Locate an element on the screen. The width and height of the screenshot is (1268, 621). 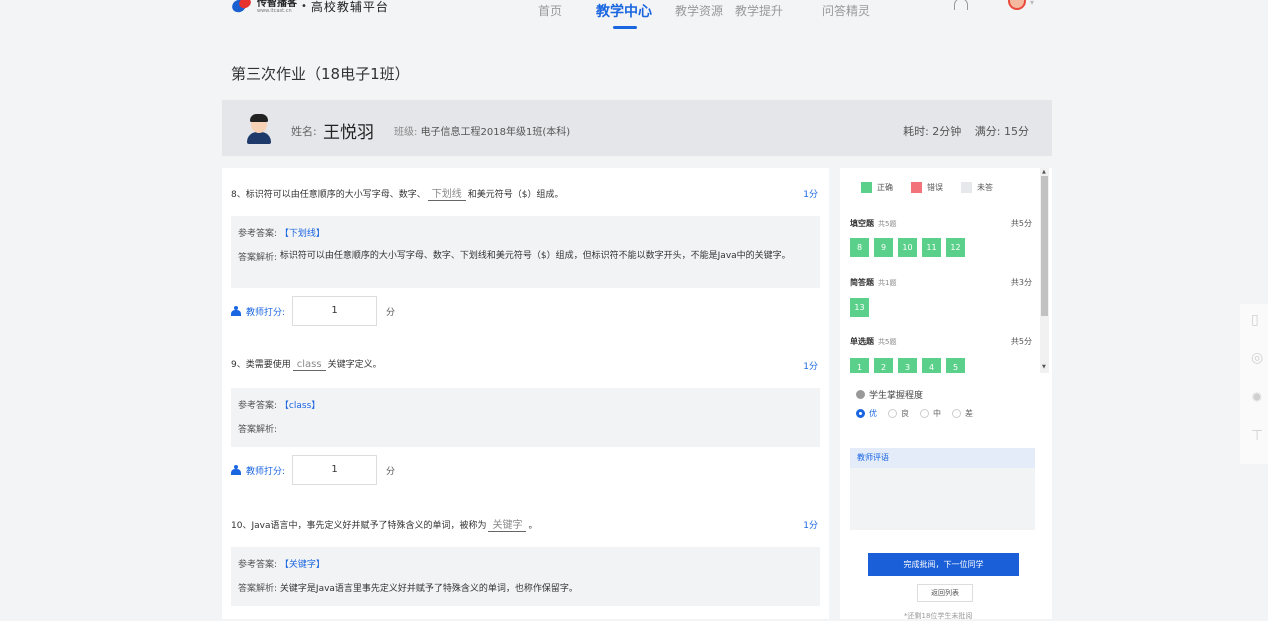
time-and-score: 耗时: 2分钟 满分: 15分 is located at coordinates (961, 131).